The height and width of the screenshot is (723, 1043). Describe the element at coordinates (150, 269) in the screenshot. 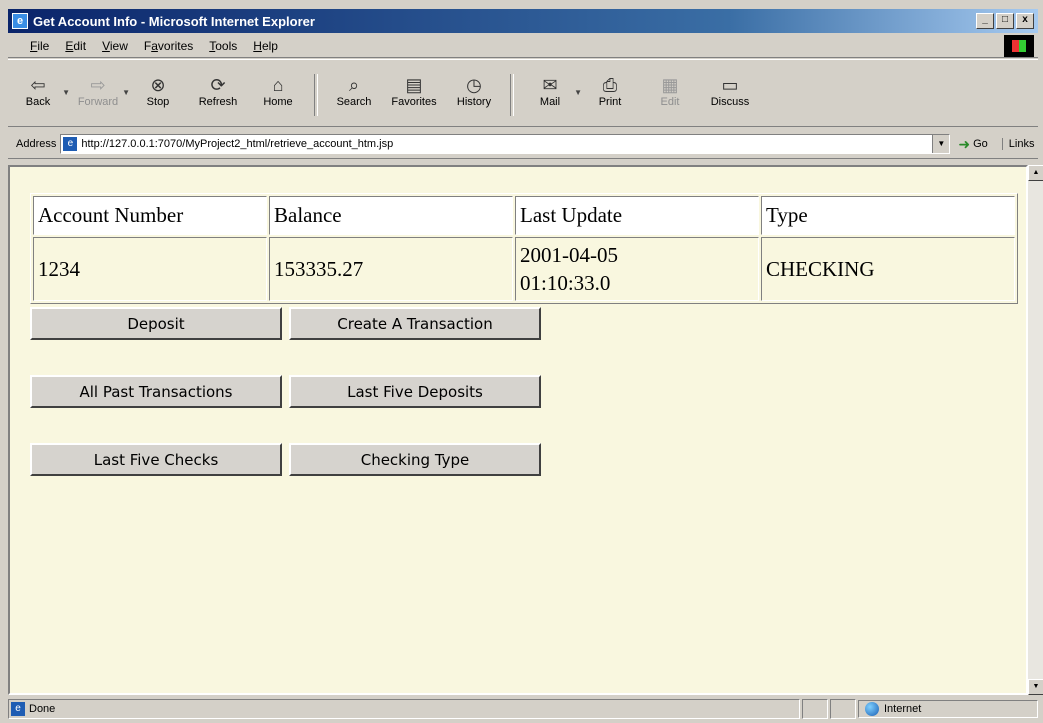

I see `cell-account-number: 1234` at that location.